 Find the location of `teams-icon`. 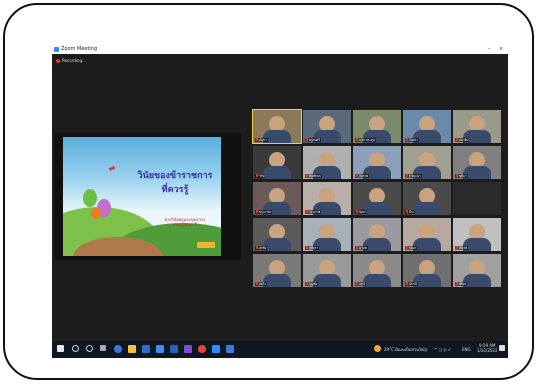

teams-icon is located at coordinates (188, 349).